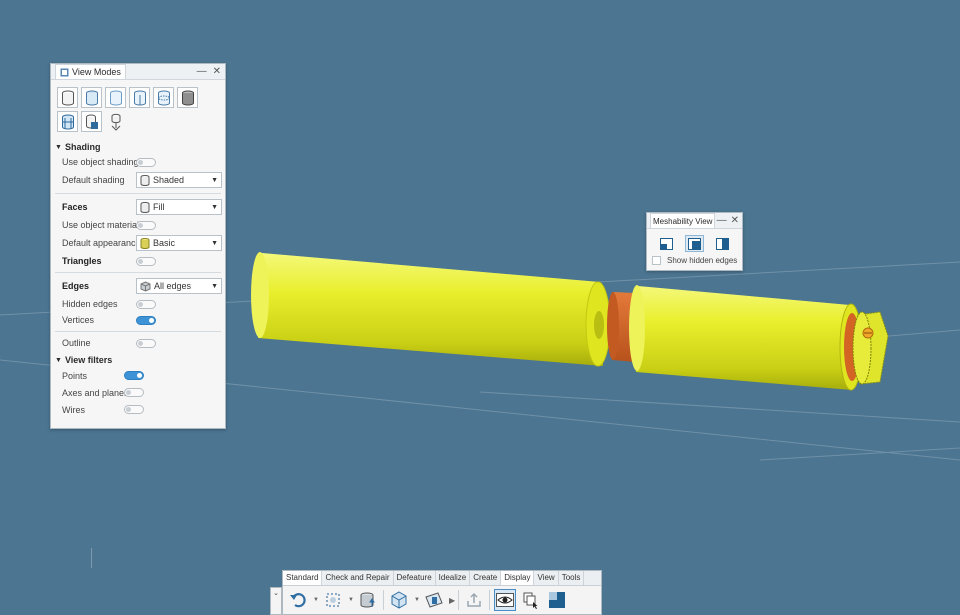 This screenshot has width=960, height=615. Describe the element at coordinates (145, 207) in the screenshot. I see `fill-icon` at that location.